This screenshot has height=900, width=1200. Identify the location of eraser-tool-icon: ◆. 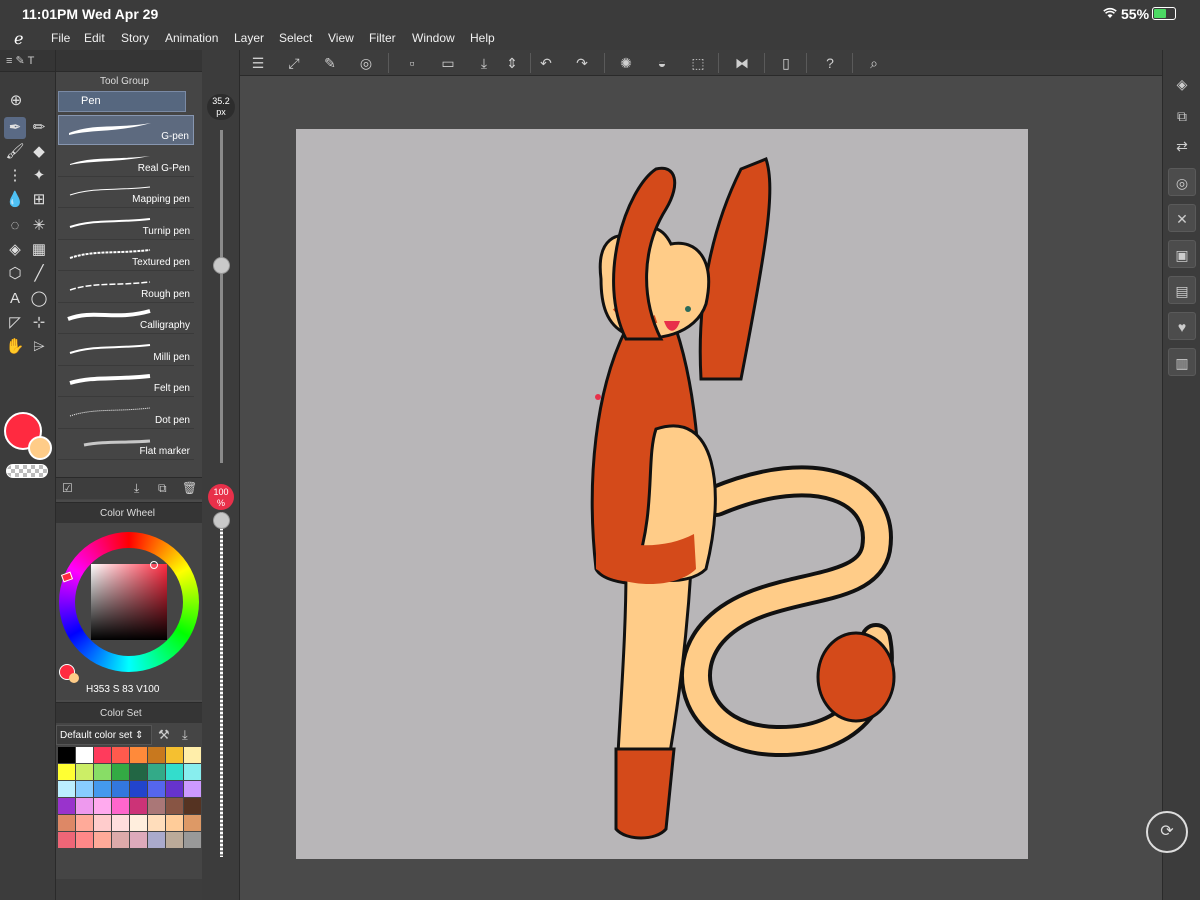
(39, 152).